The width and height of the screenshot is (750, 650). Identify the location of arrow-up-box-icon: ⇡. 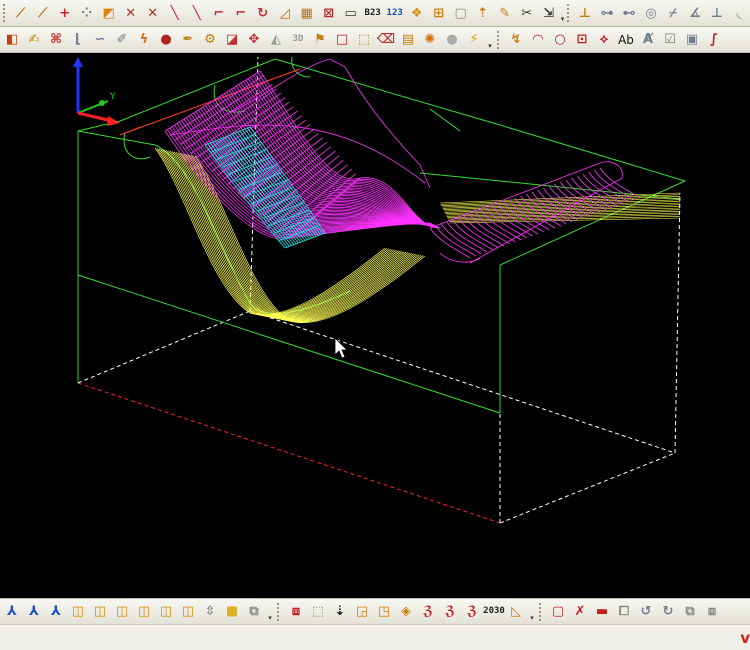
(483, 13).